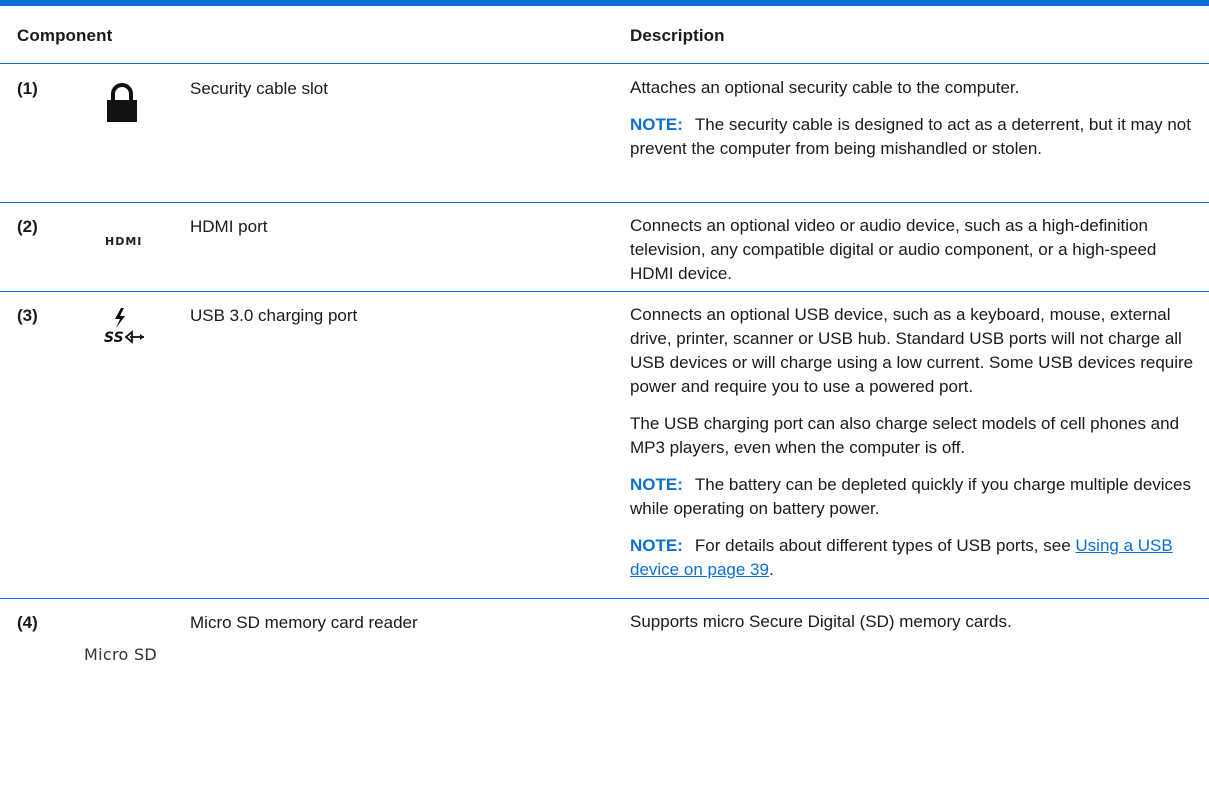 This screenshot has width=1209, height=807. I want to click on row-number: (1), so click(27, 88).